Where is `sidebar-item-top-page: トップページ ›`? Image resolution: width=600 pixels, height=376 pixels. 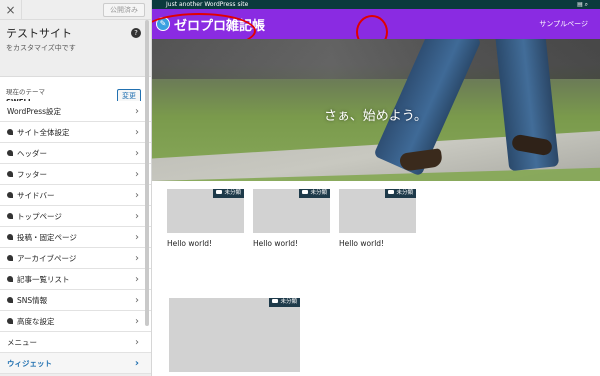
sidebar-item-top-page: トップページ › is located at coordinates (75, 216).